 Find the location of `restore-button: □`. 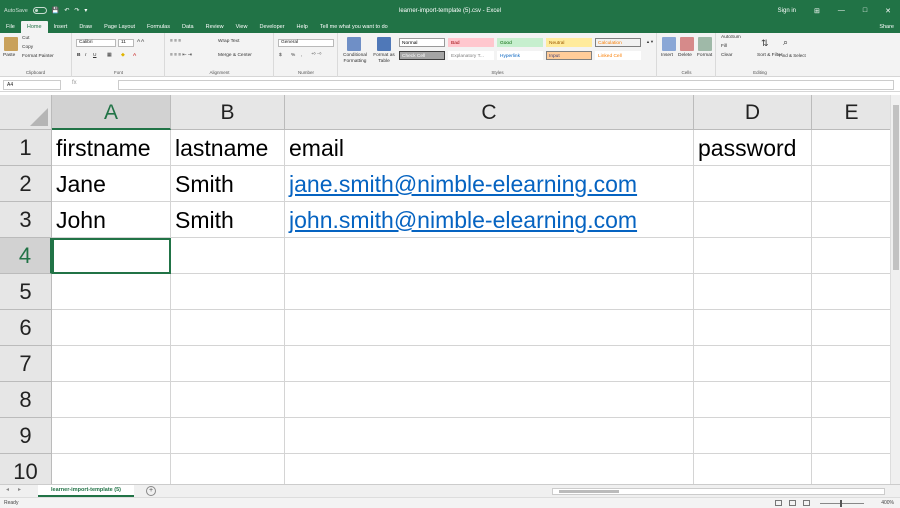

restore-button: □ is located at coordinates (865, 10).